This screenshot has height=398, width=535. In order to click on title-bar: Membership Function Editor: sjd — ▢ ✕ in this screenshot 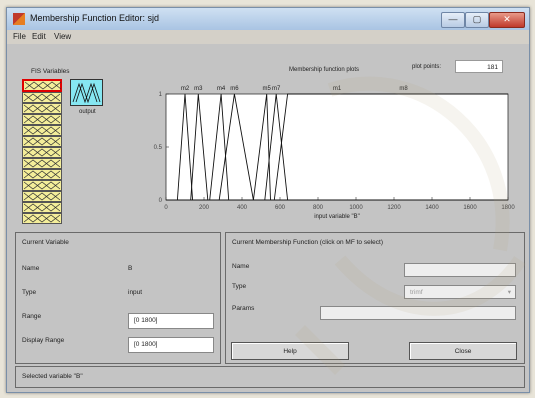, I will do `click(268, 19)`.